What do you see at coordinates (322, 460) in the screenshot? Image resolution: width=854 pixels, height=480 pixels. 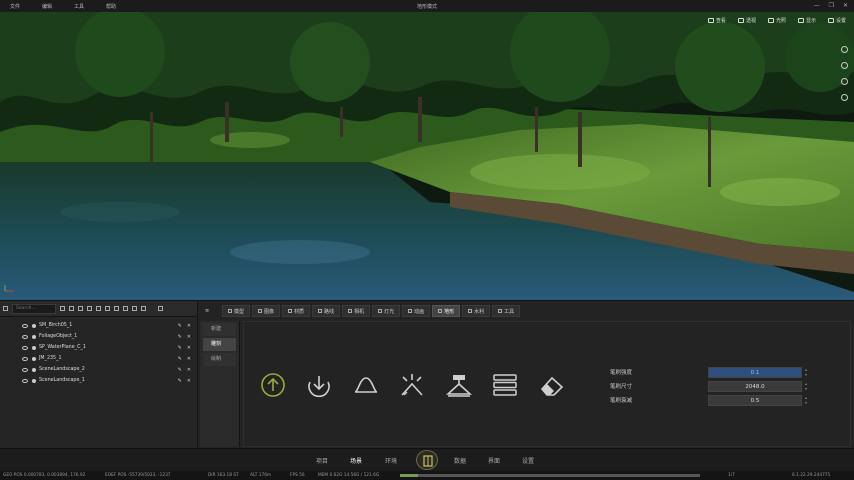 I see `nav-project: 项目` at bounding box center [322, 460].